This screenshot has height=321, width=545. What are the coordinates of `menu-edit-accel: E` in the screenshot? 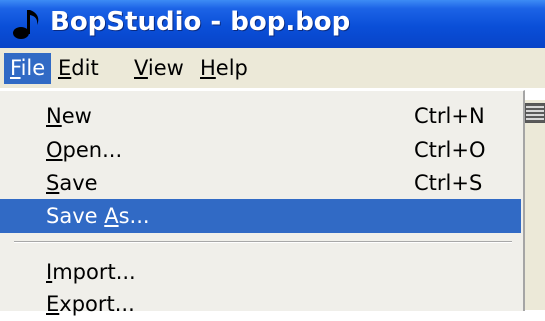 It's located at (65, 68).